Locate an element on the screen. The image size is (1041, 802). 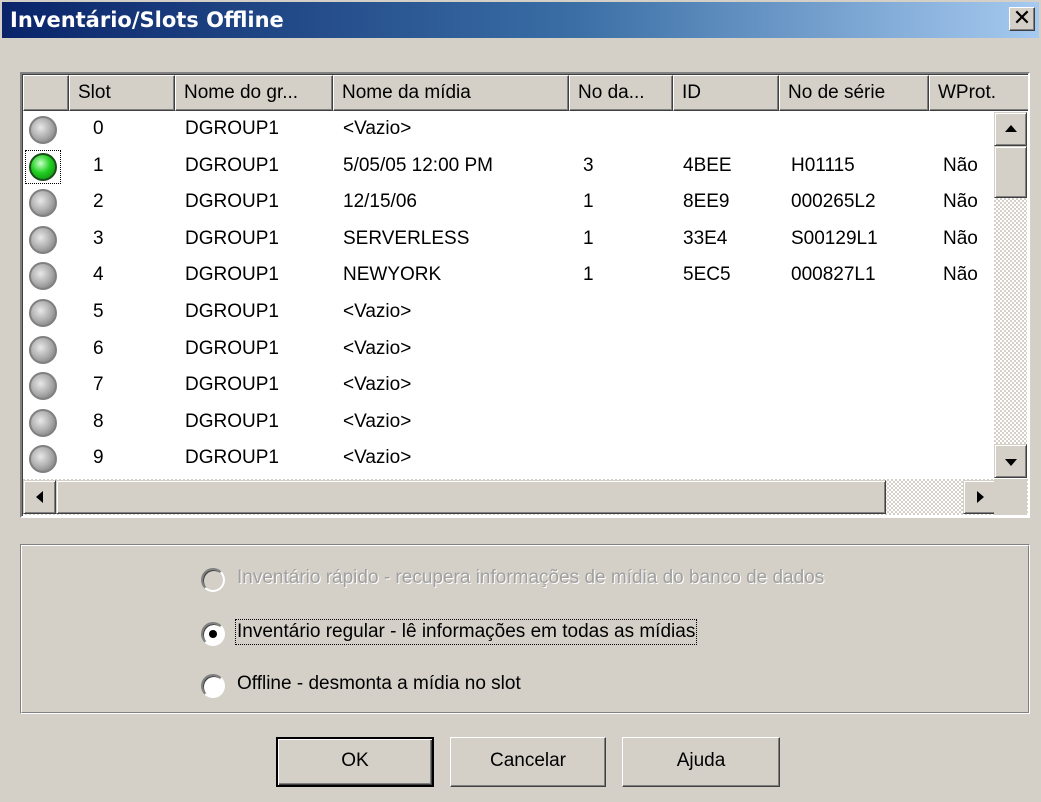
table-row: 4 DGROUP1 NEWYORK 1 5EC5 000827L1 Não is located at coordinates (512, 276).